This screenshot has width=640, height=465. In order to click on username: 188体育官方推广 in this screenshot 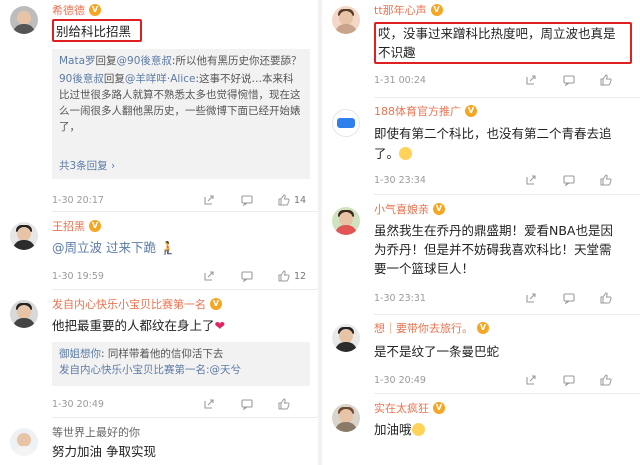, I will do `click(417, 111)`.